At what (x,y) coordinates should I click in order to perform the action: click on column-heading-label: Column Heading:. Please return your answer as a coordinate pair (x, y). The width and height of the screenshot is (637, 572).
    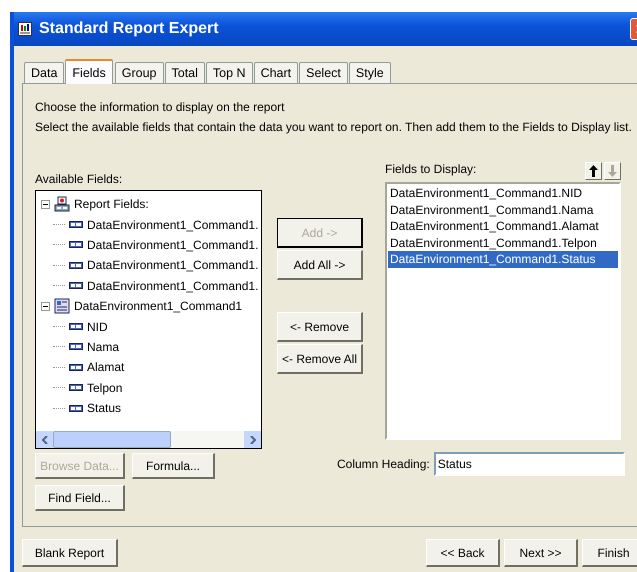
    Looking at the image, I should click on (383, 464).